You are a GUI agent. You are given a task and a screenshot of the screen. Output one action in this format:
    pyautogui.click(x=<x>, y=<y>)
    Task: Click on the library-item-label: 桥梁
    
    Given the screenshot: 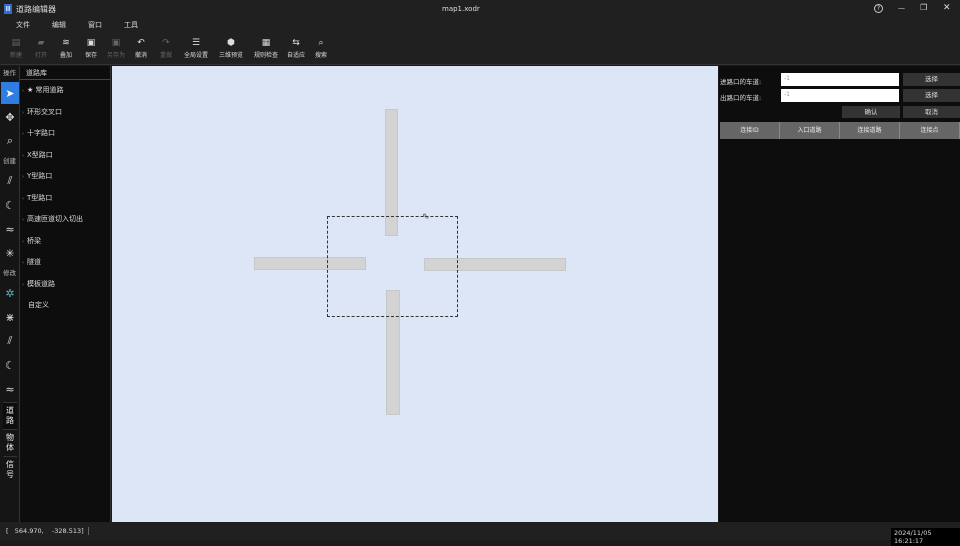 What is the action you would take?
    pyautogui.click(x=34, y=240)
    